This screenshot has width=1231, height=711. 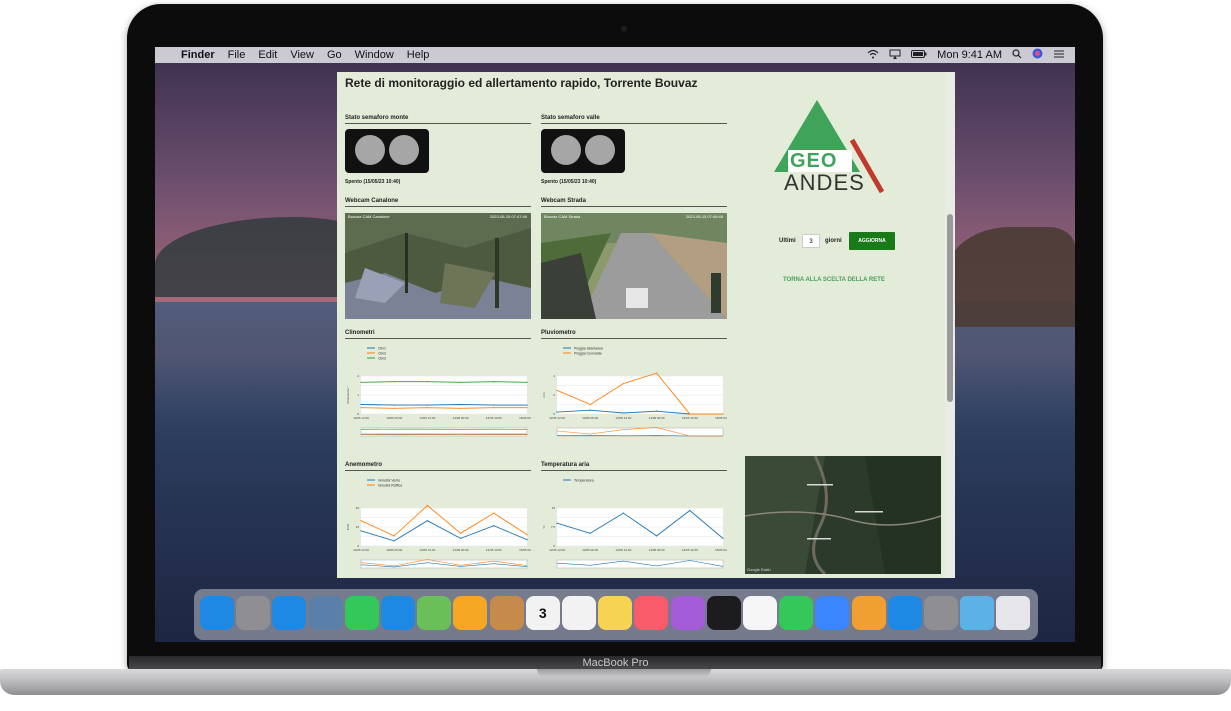 What do you see at coordinates (615, 613) in the screenshot?
I see `notes-icon` at bounding box center [615, 613].